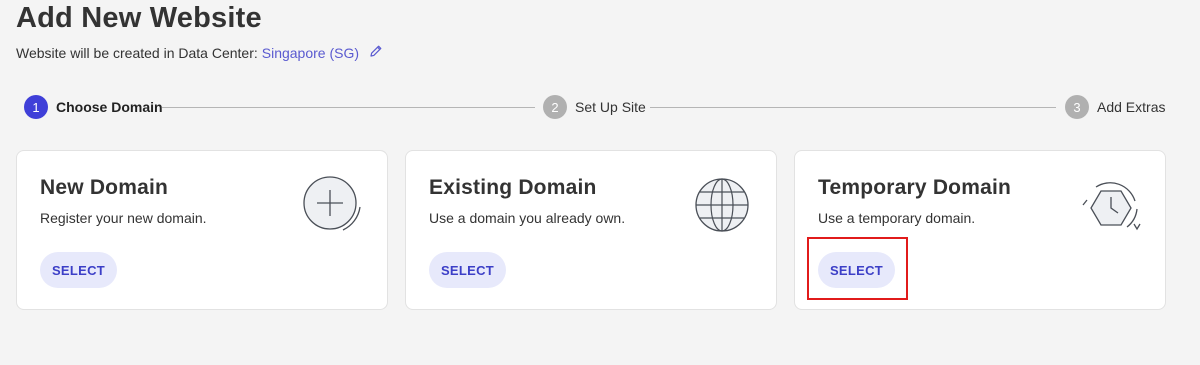 The width and height of the screenshot is (1200, 365). What do you see at coordinates (527, 218) in the screenshot?
I see `card-description: Use a domain you already own.` at bounding box center [527, 218].